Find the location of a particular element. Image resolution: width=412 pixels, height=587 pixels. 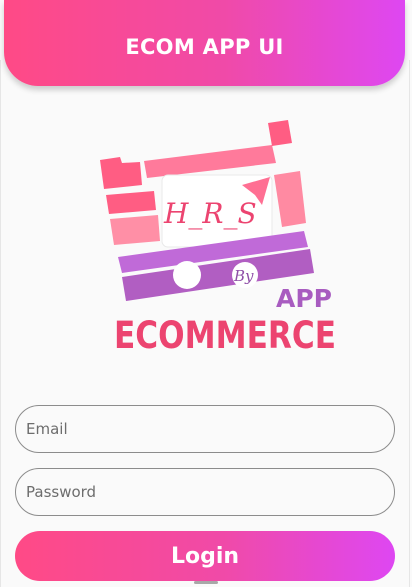

app-header: ECOM APP UI is located at coordinates (204, 43).